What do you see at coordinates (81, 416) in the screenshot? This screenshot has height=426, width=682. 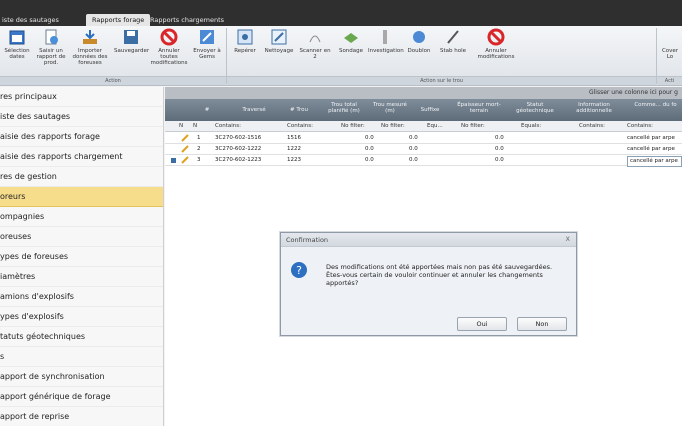 I see `nav-item: apport de reprise` at bounding box center [81, 416].